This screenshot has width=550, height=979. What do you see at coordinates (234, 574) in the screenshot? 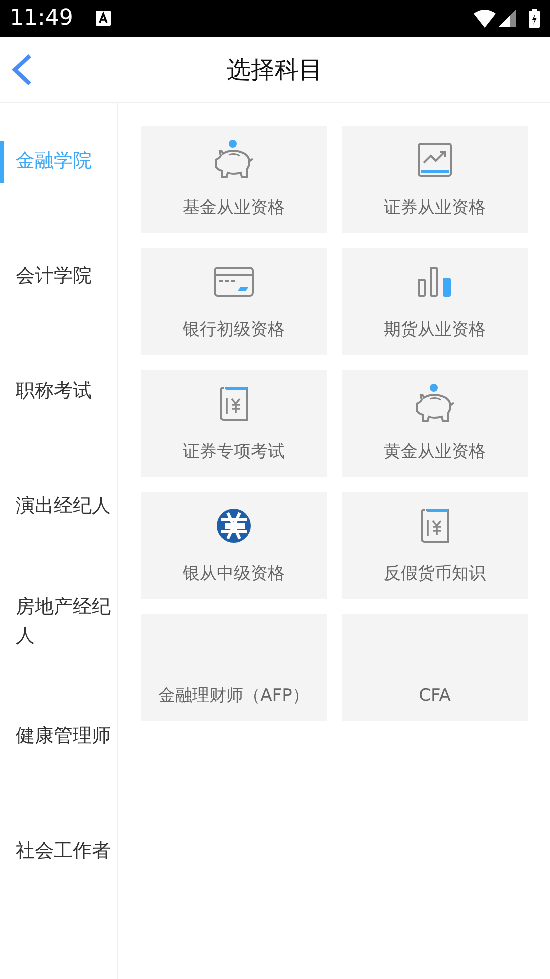
I see `subject-label: 银从中级资格` at bounding box center [234, 574].